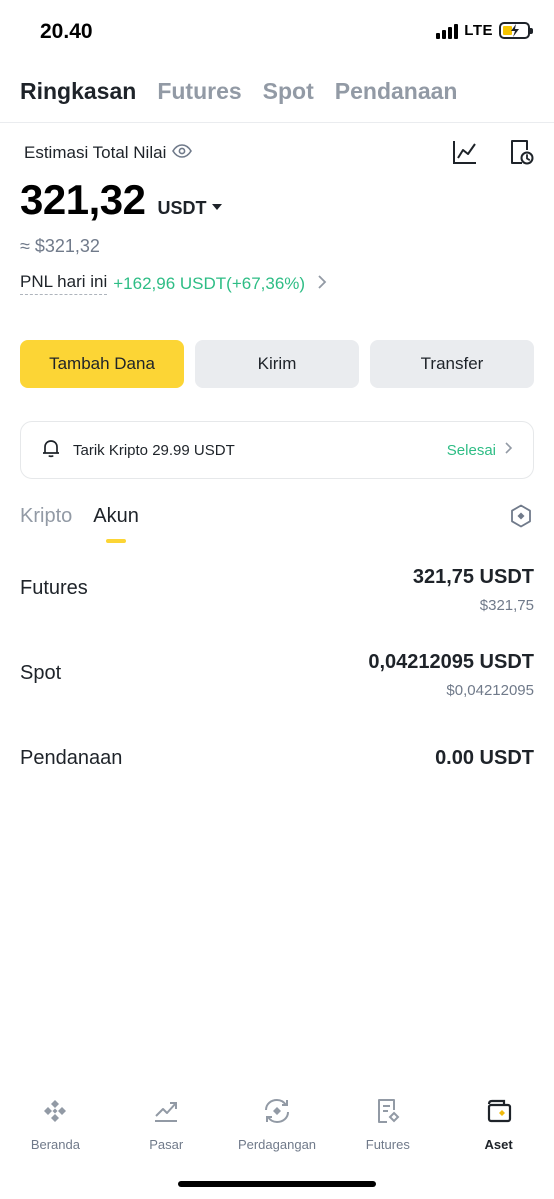  What do you see at coordinates (95, 152) in the screenshot?
I see `estimate-label: Estimasi Total Nilai` at bounding box center [95, 152].